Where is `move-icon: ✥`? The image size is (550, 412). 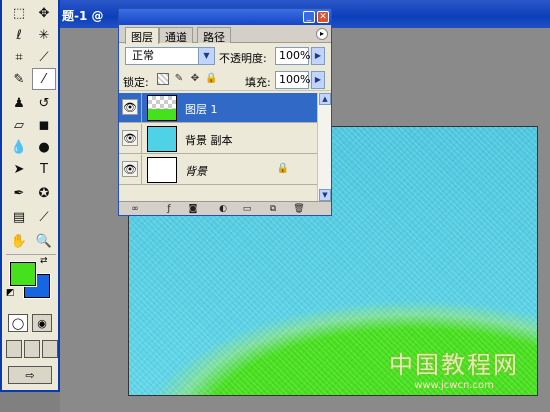
move-icon: ✥ is located at coordinates (44, 13).